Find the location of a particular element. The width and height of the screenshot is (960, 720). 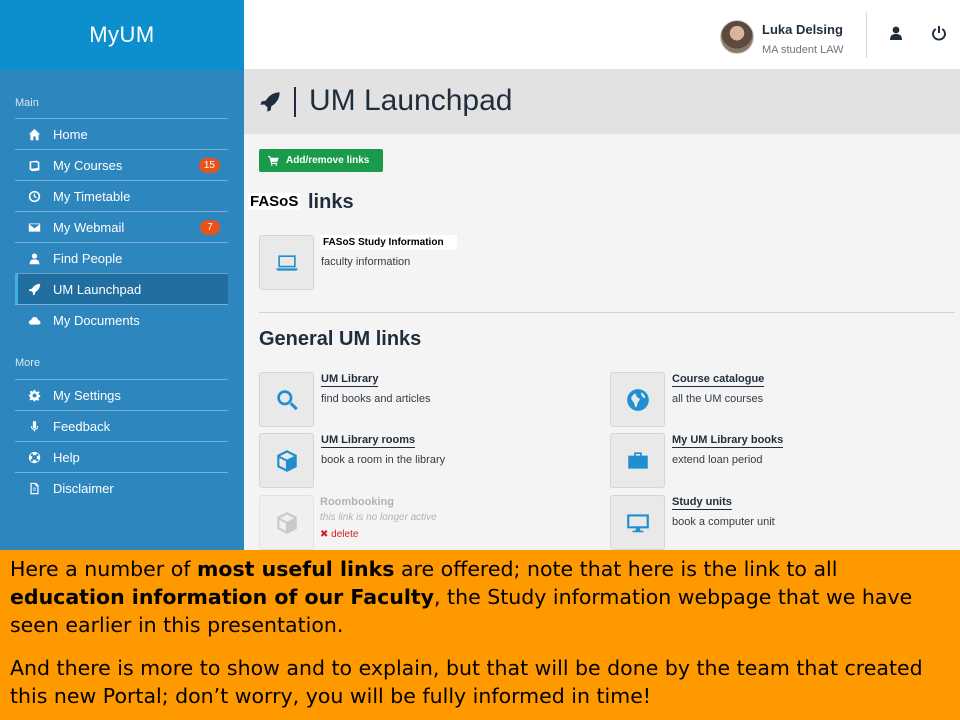

study-units-tile is located at coordinates (637, 522).